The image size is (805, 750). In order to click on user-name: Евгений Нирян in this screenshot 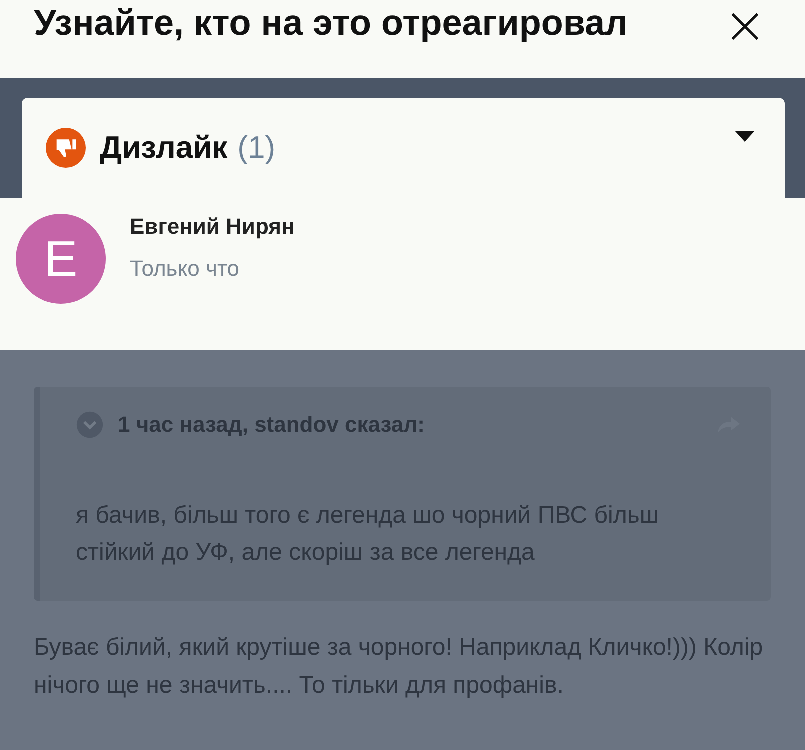, I will do `click(212, 227)`.